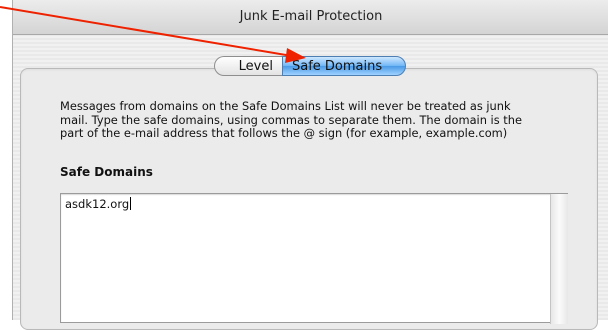 This screenshot has height=330, width=608. Describe the element at coordinates (248, 66) in the screenshot. I see `tab-level: Level` at that location.